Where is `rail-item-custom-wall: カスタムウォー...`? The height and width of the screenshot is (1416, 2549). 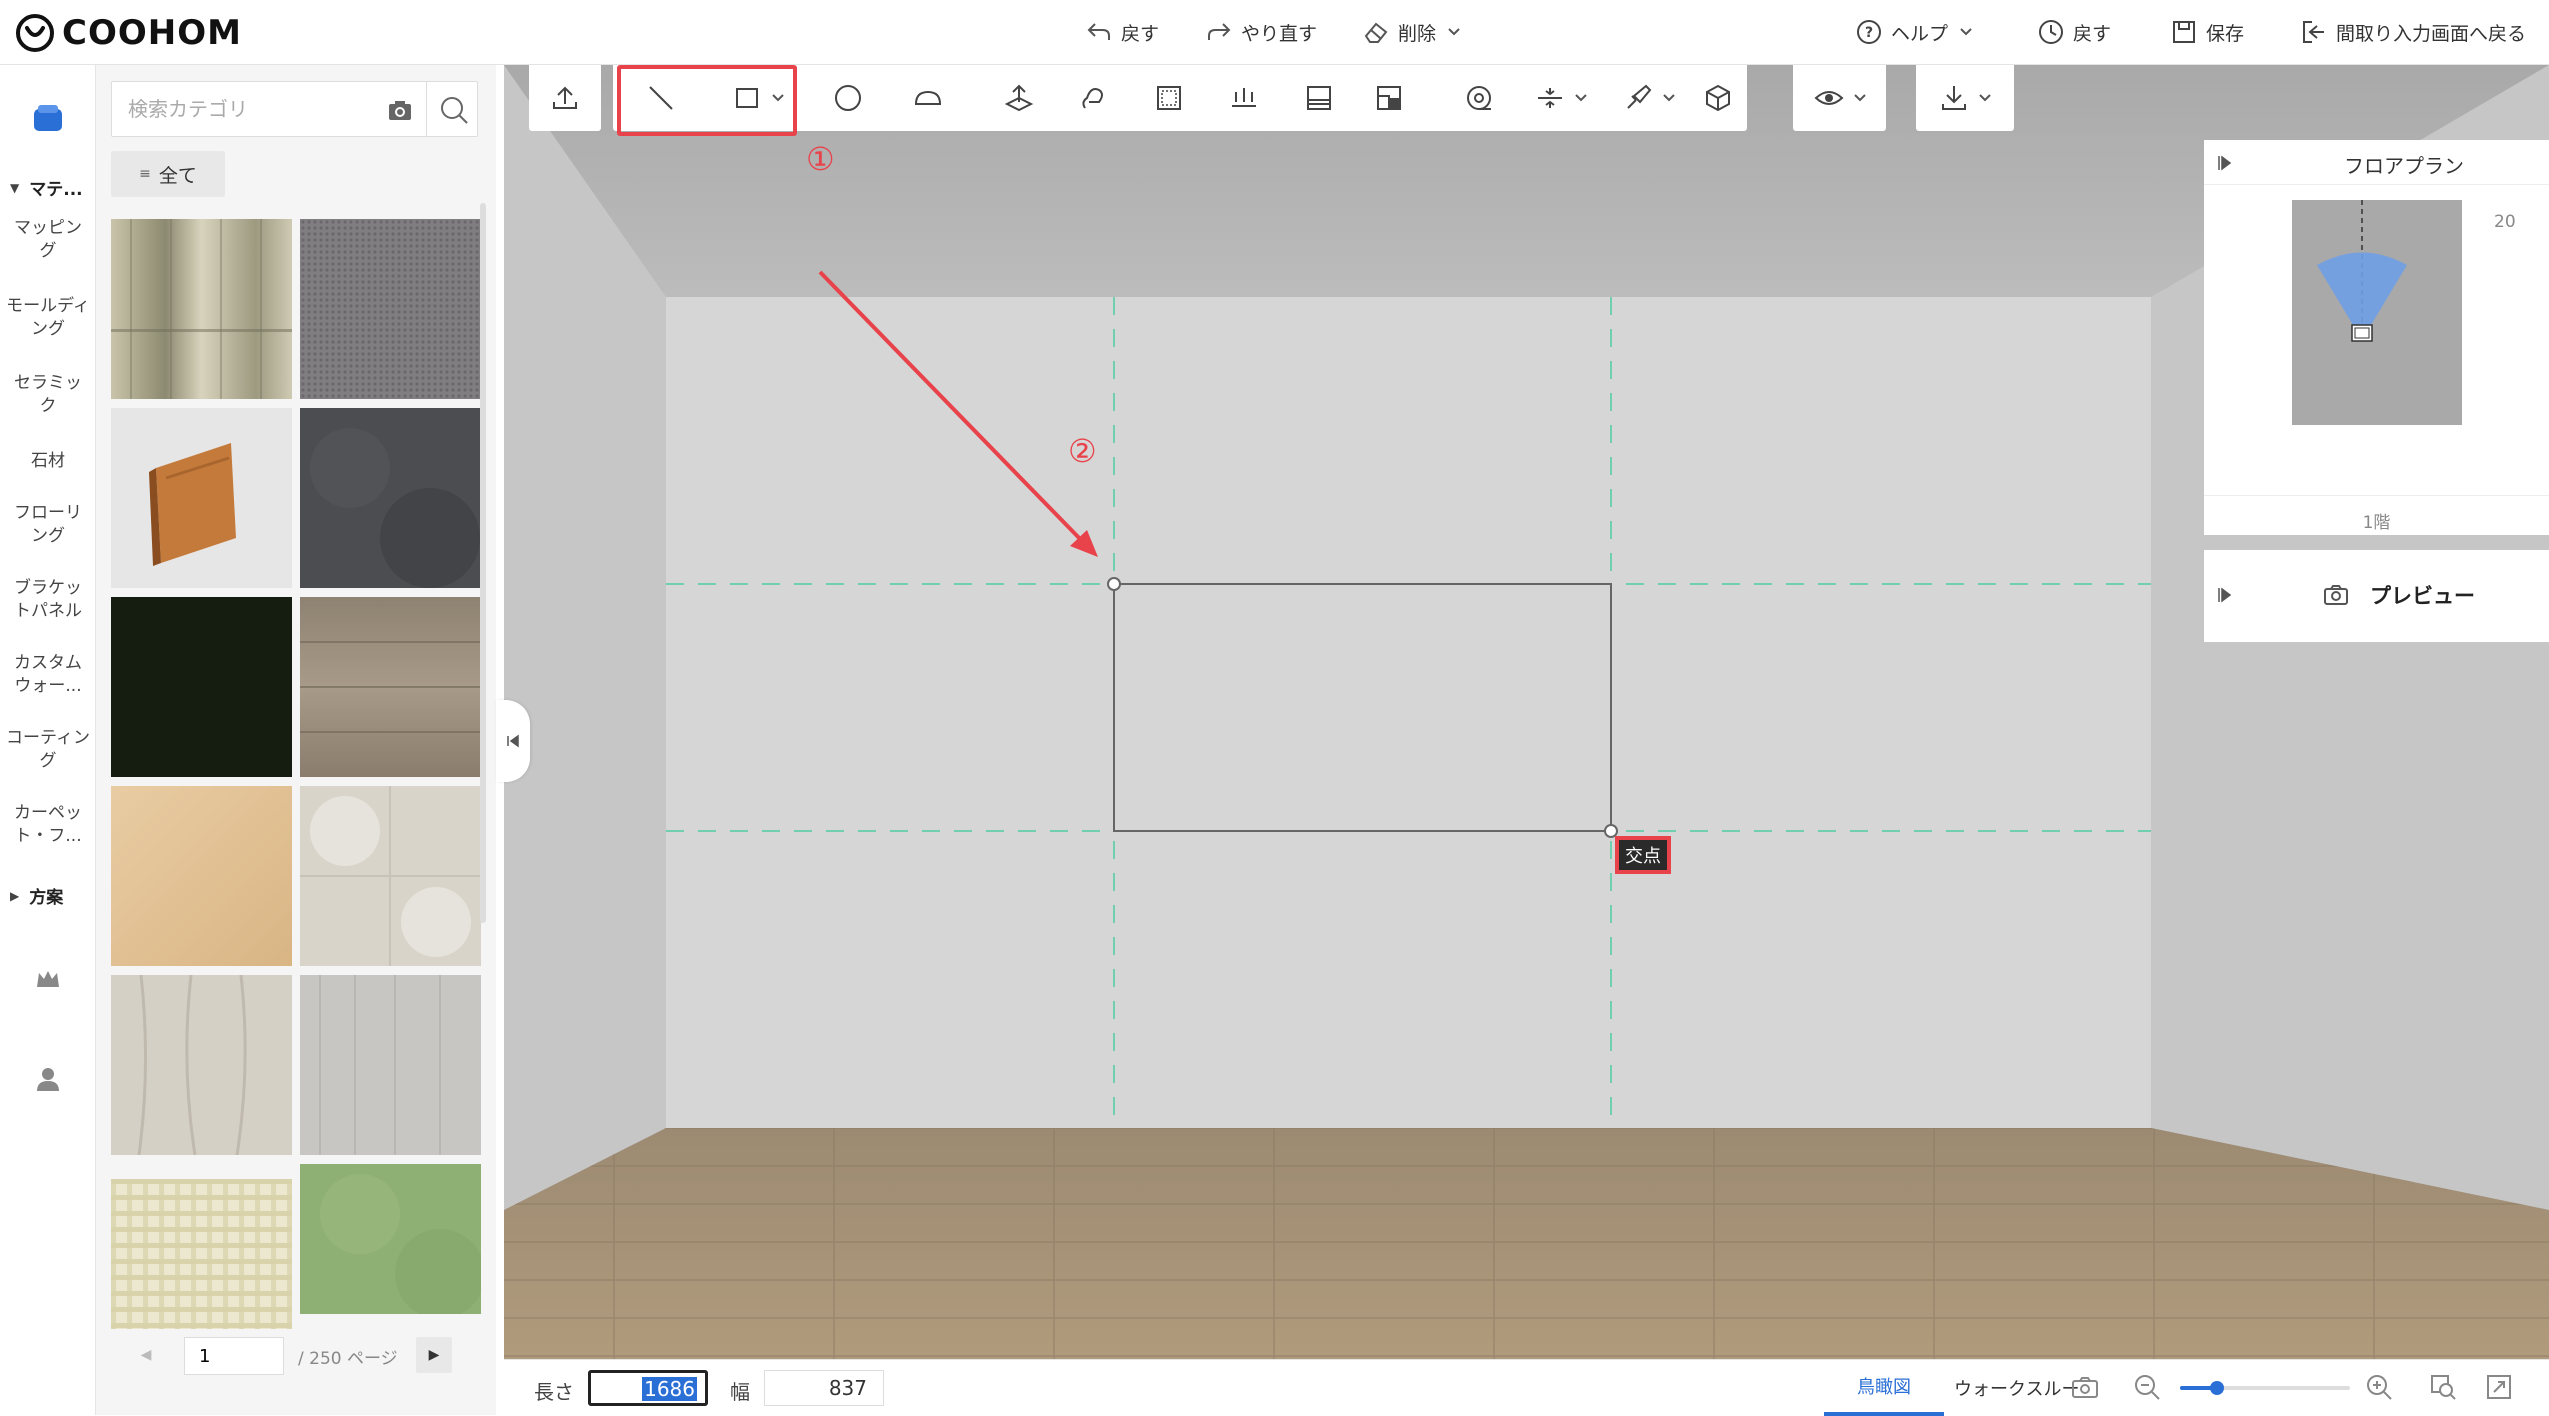 rail-item-custom-wall: カスタムウォー... is located at coordinates (48, 675).